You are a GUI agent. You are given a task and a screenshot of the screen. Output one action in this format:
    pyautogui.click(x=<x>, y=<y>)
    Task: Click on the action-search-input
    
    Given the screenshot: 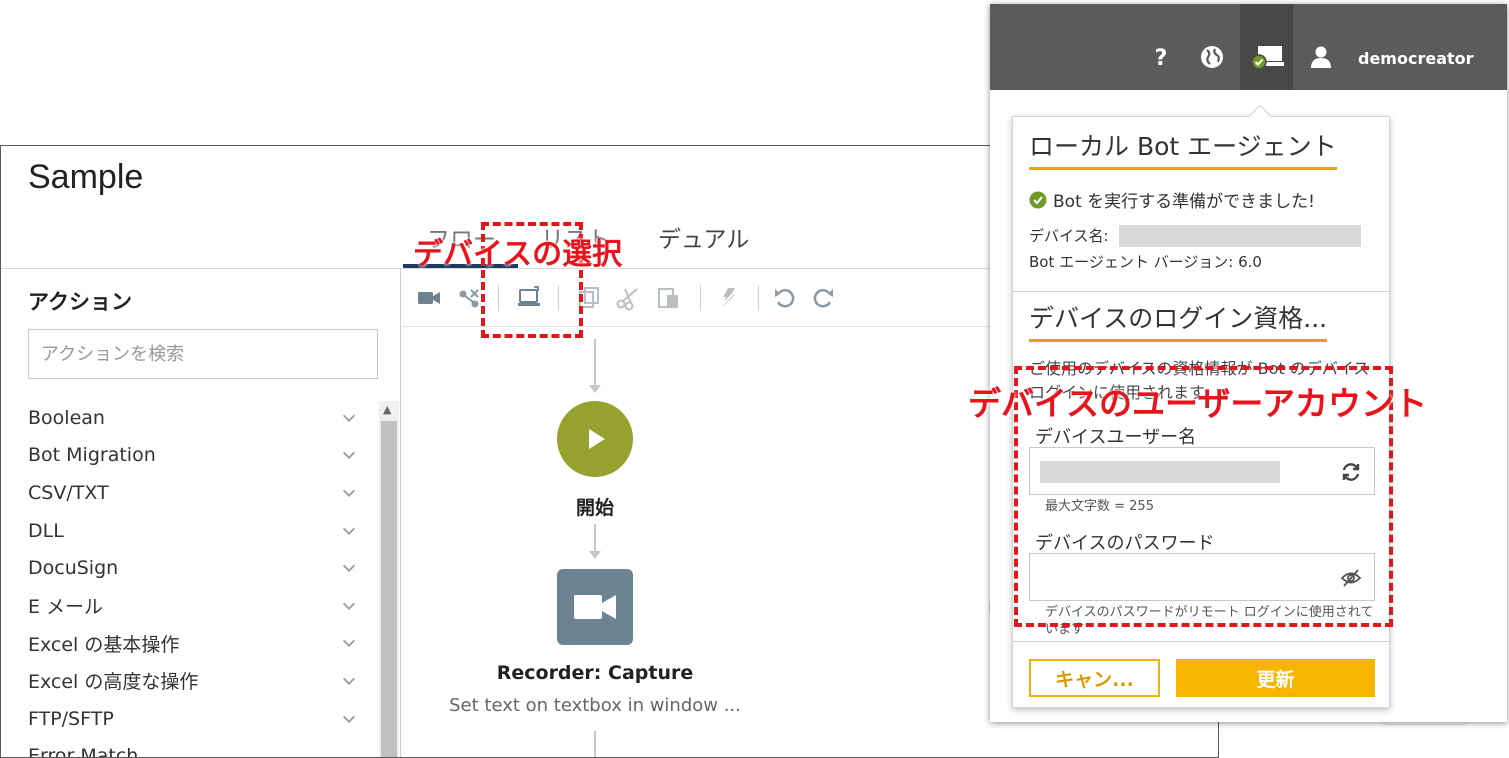 What is the action you would take?
    pyautogui.click(x=203, y=354)
    